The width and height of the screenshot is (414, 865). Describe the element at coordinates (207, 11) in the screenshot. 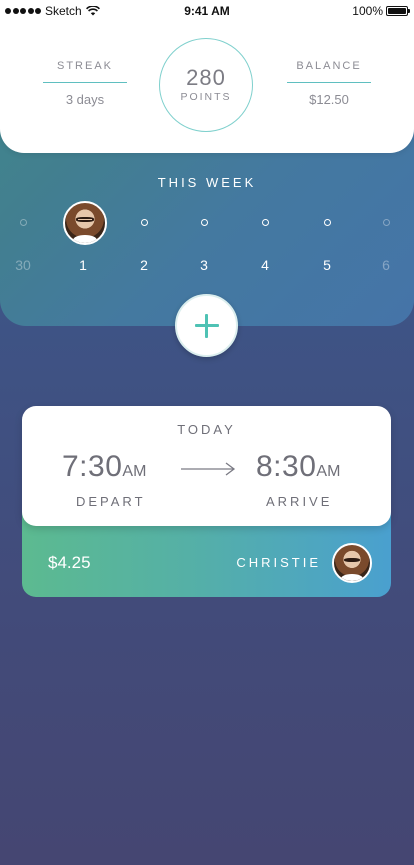

I see `status-bar: Sketch 9:41 AM 100%` at that location.